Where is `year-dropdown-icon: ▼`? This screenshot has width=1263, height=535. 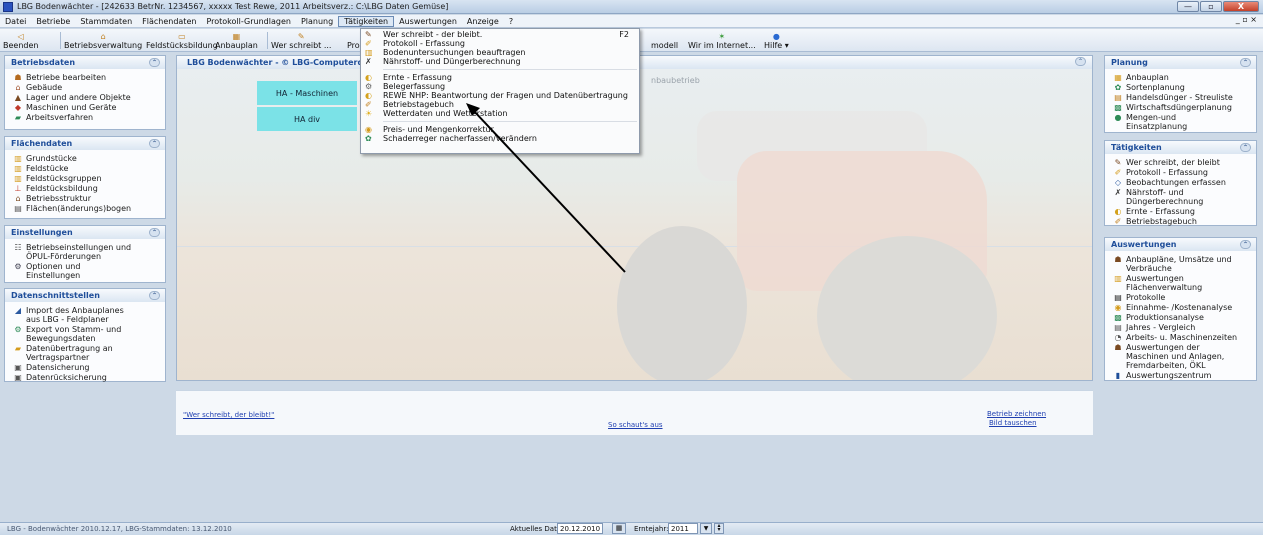 year-dropdown-icon: ▼ is located at coordinates (706, 528).